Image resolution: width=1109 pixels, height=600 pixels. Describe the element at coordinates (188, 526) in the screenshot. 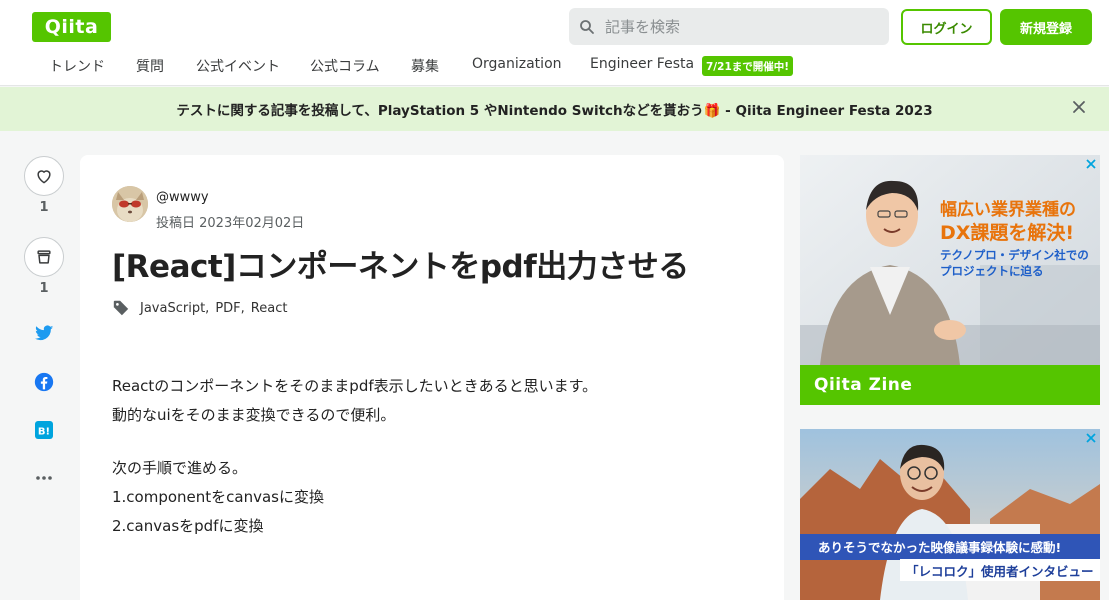

I see `body-list-item: 2.canvasをpdfに変換` at that location.